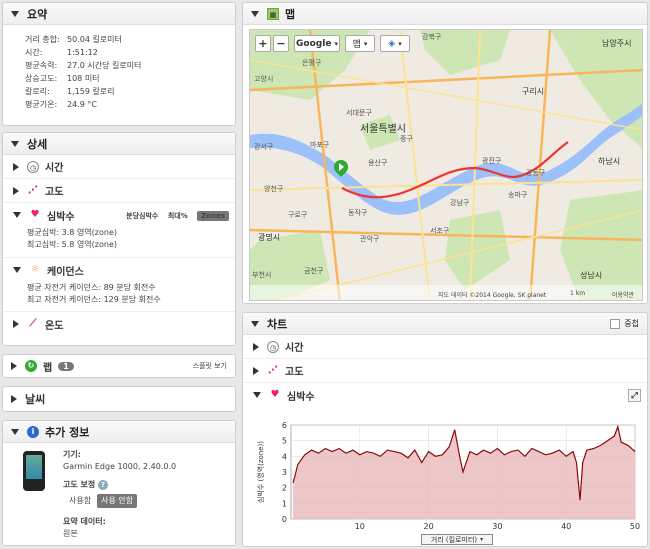 This screenshot has height=549, width=650. What do you see at coordinates (445, 347) in the screenshot?
I see `chart-time-row: ◷ 시간` at bounding box center [445, 347].